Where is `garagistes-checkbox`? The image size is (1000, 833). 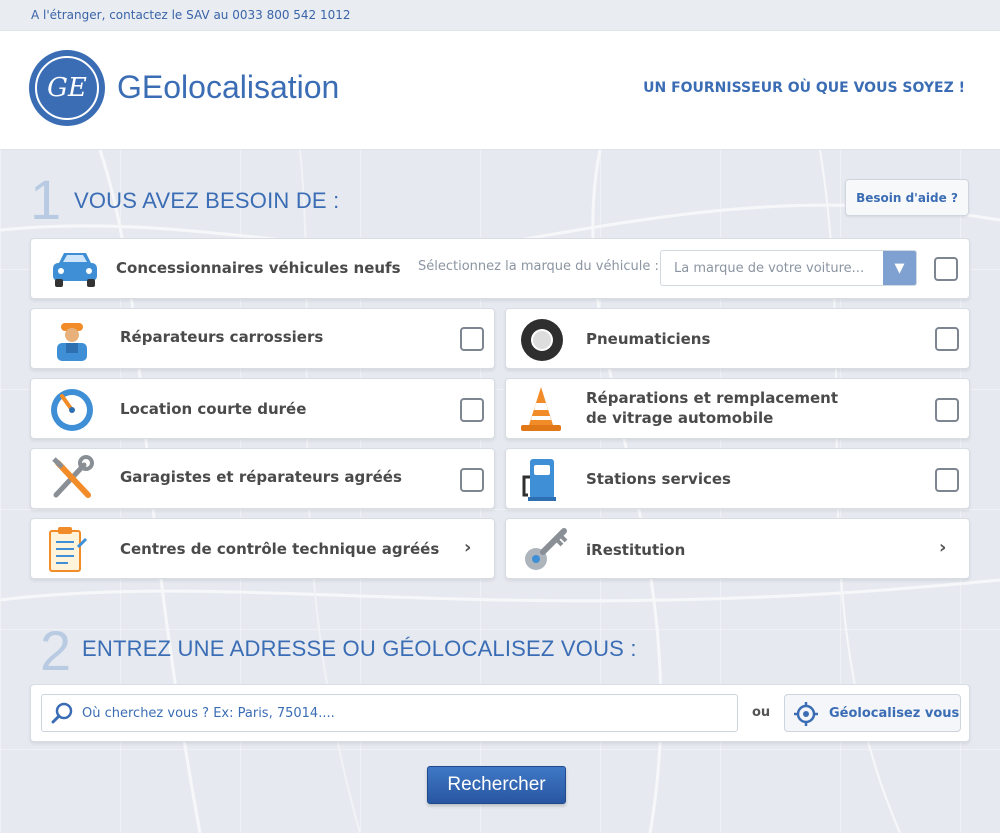
garagistes-checkbox is located at coordinates (472, 480).